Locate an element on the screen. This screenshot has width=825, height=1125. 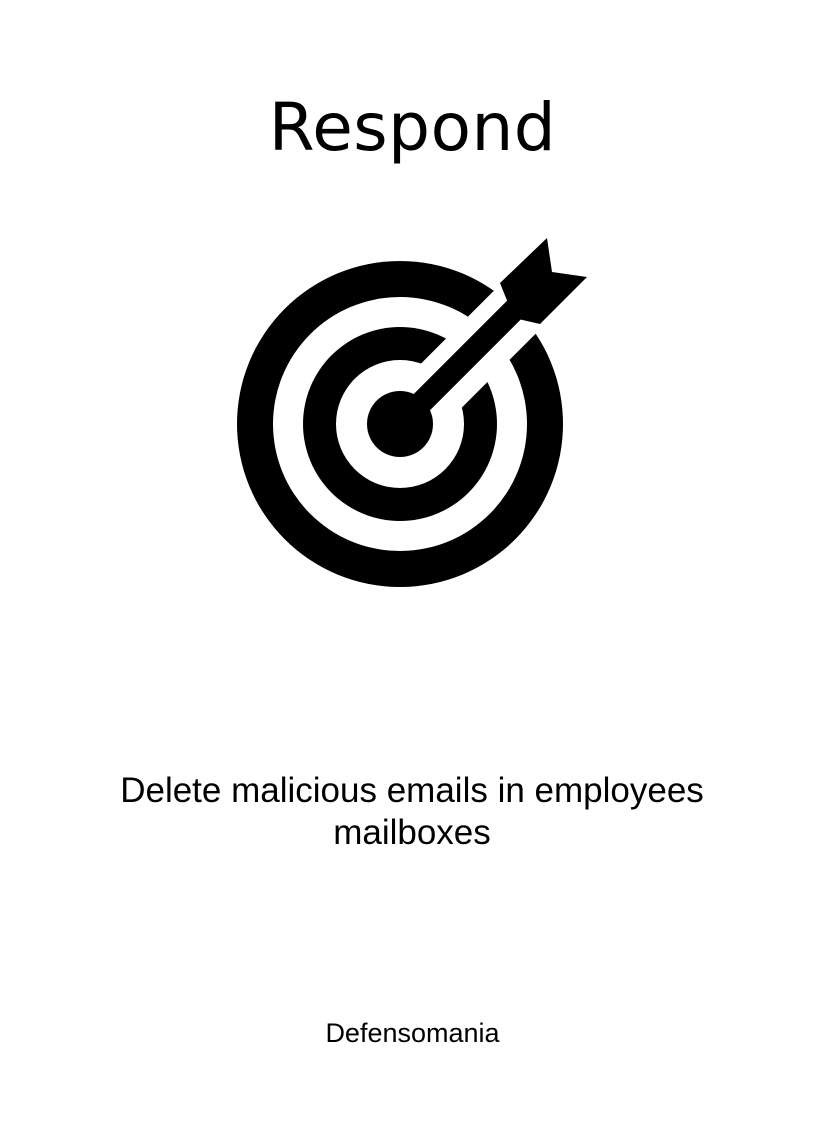
target-with-arrow-icon is located at coordinates (412, 412).